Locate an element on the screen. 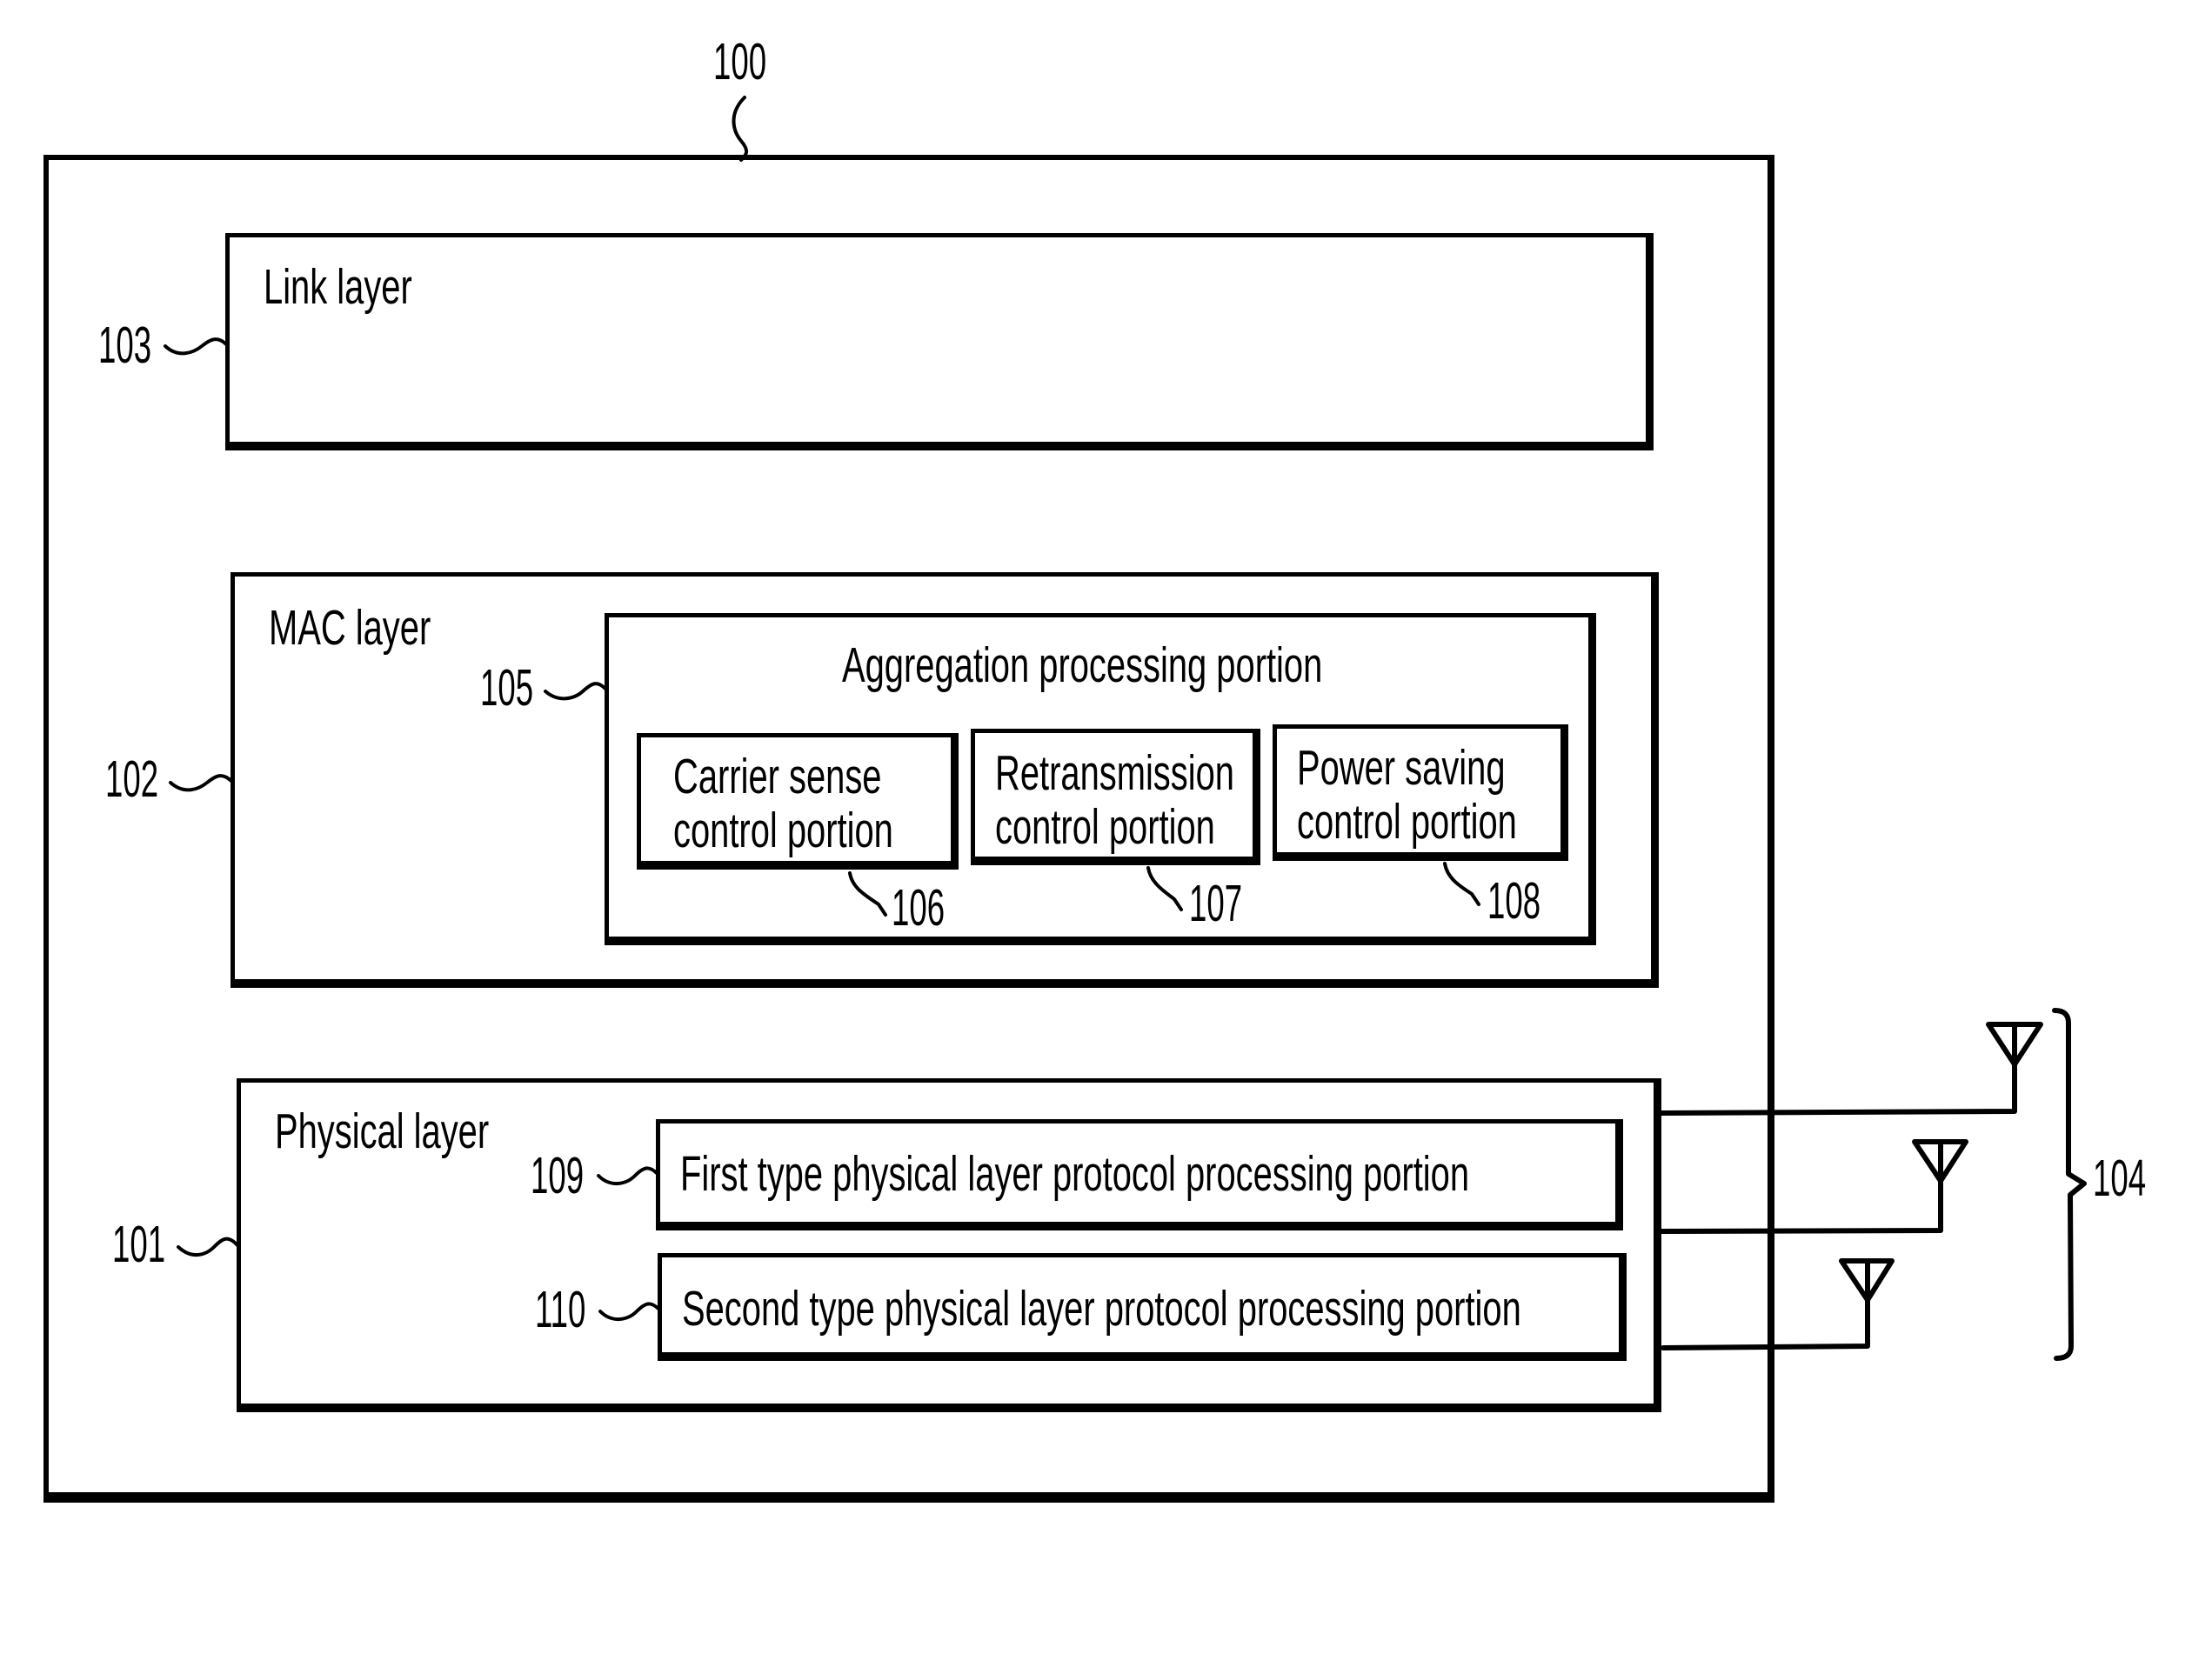 The height and width of the screenshot is (1667, 2212). physical-layer-title: Physical layer is located at coordinates (382, 1131).